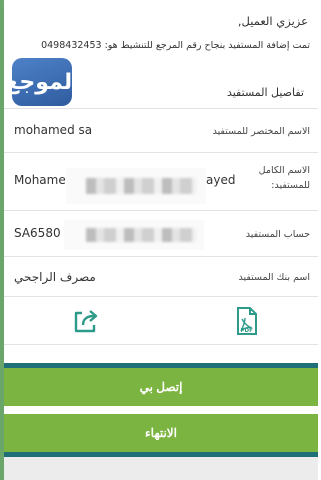 The image size is (321, 480). Describe the element at coordinates (161, 410) in the screenshot. I see `button-gap` at that location.